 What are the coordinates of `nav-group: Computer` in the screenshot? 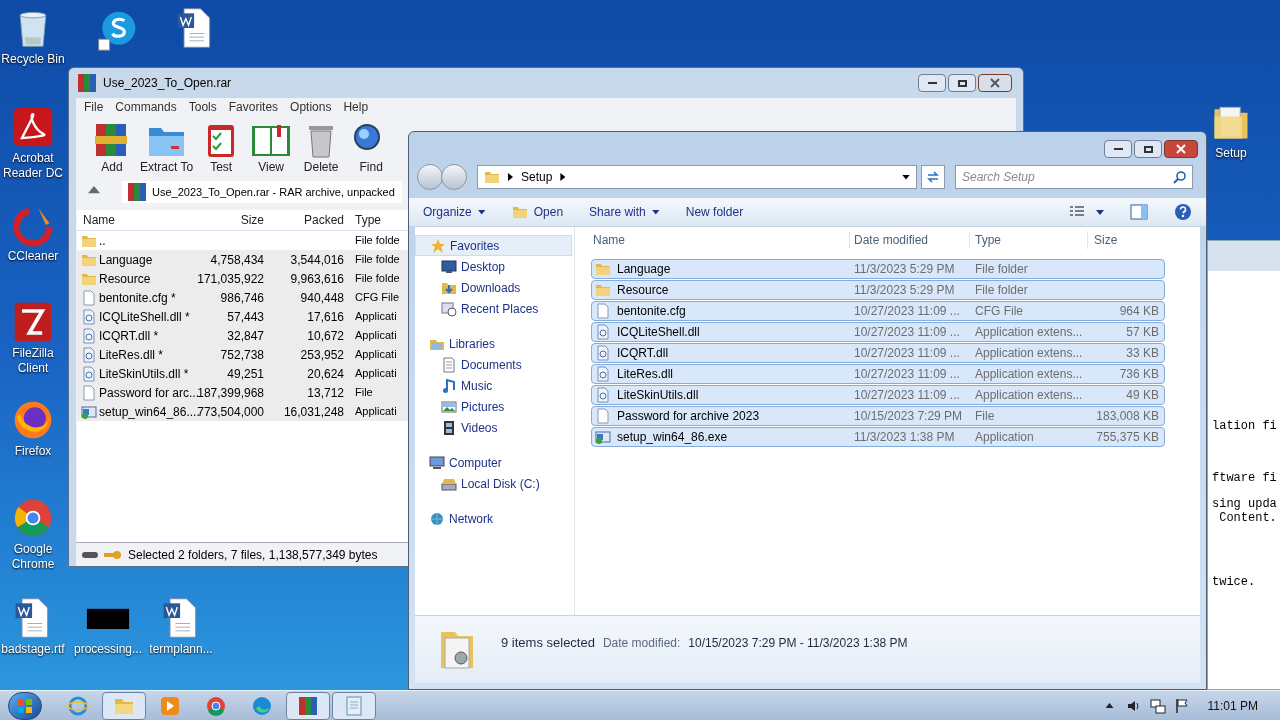 It's located at (493, 462).